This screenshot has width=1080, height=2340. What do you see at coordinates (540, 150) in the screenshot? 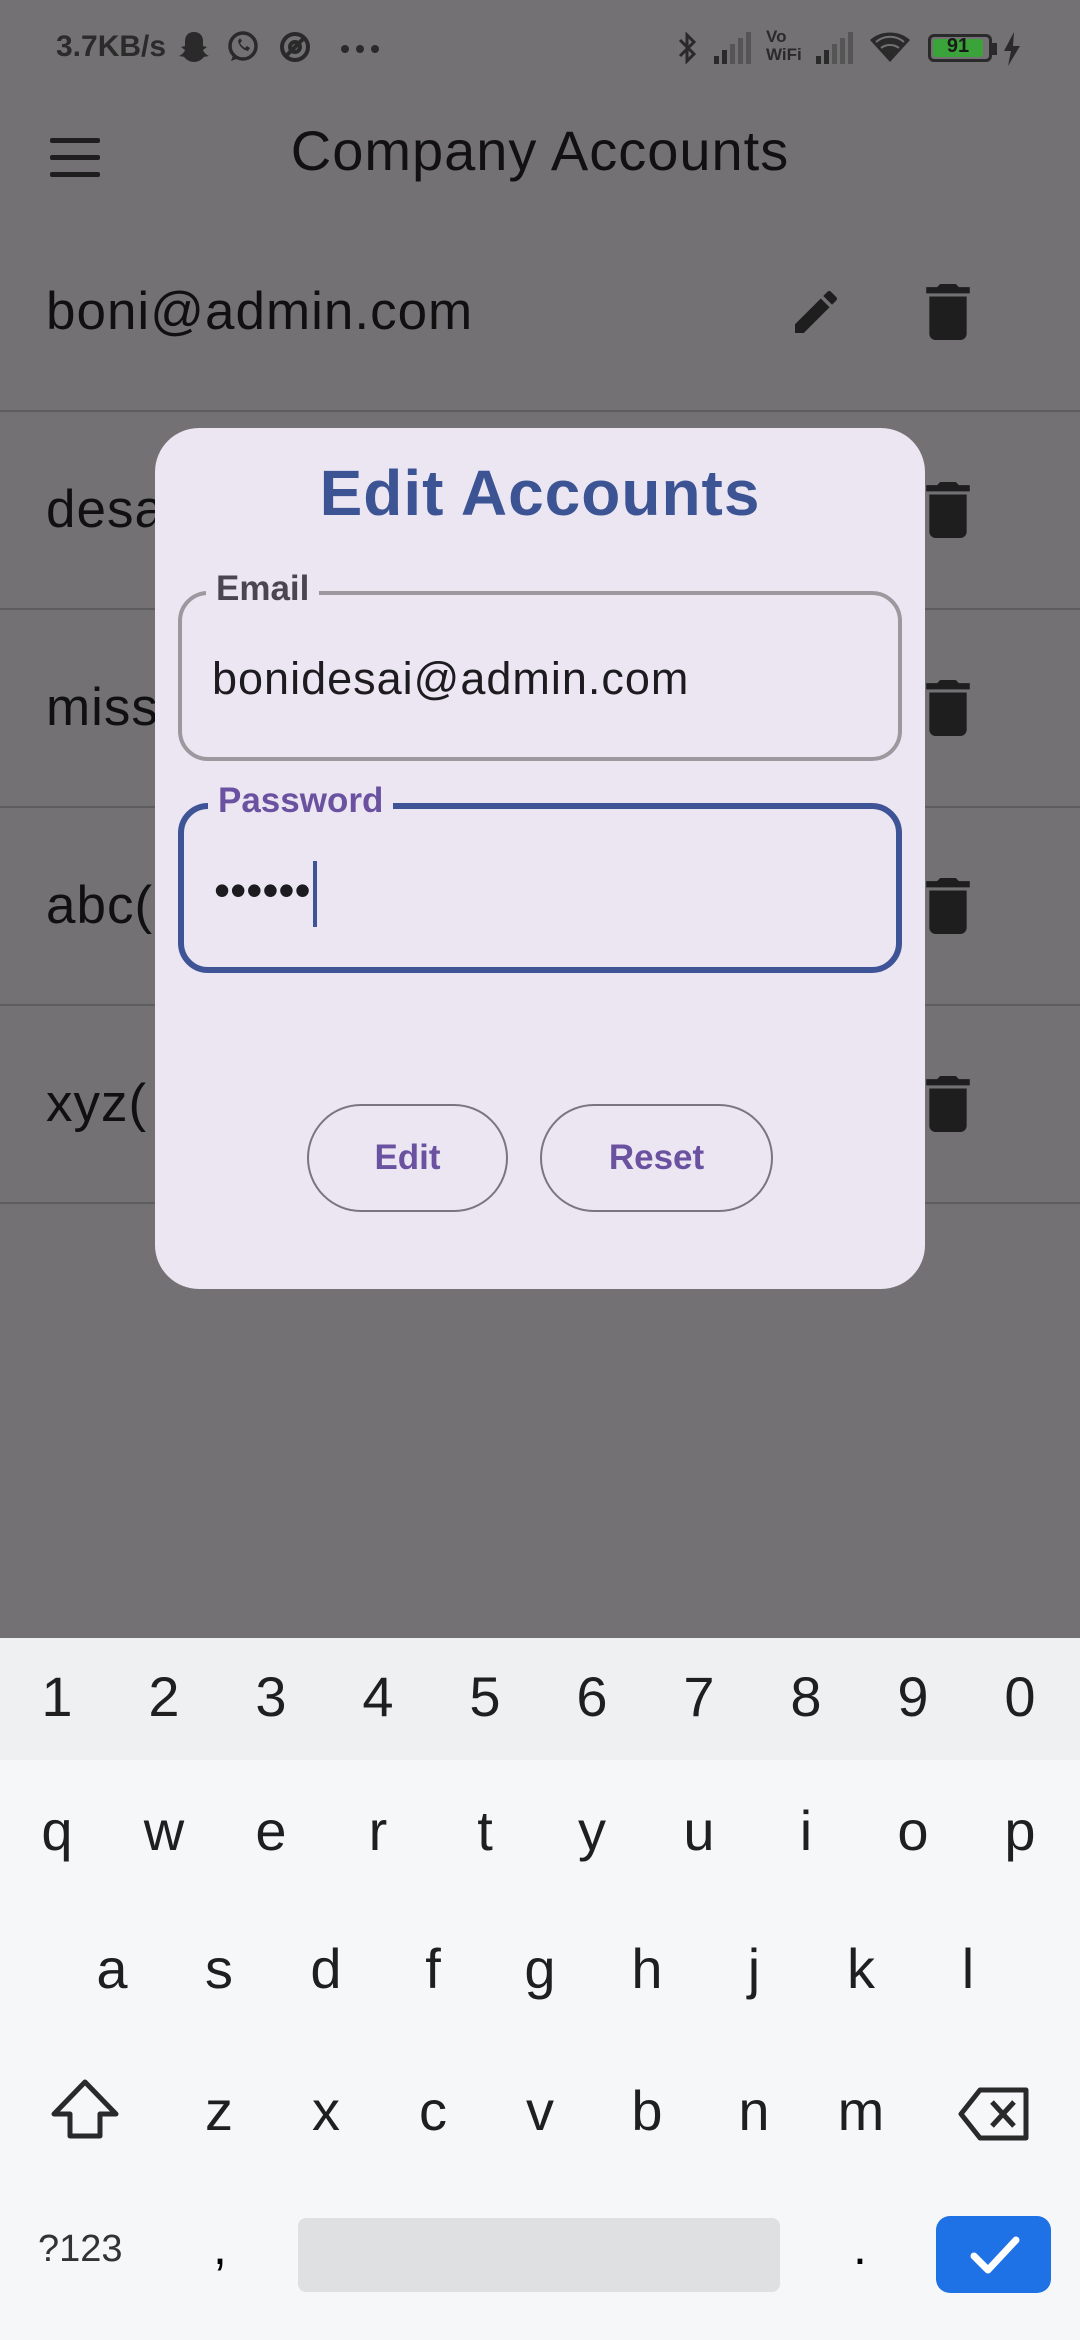
I see `app-title: Company Accounts` at bounding box center [540, 150].